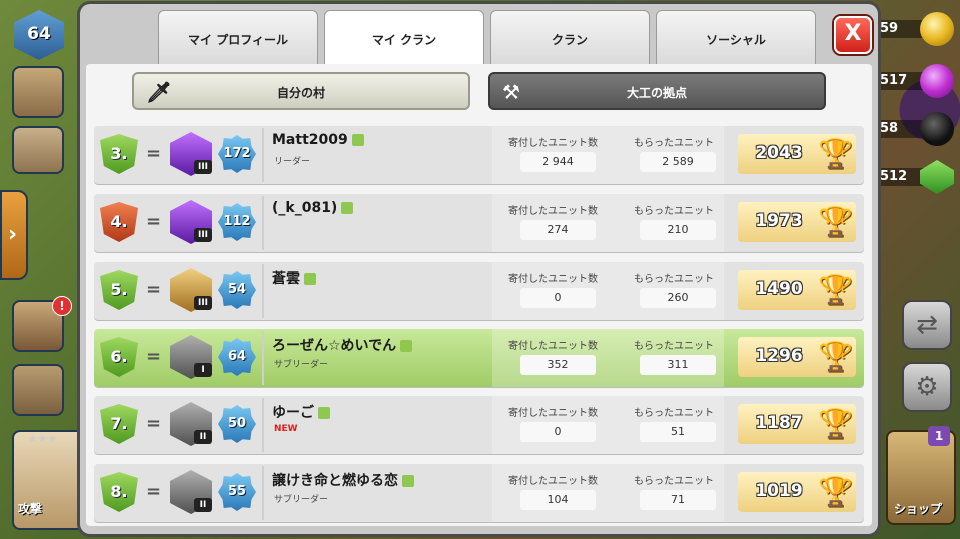 This screenshot has height=539, width=960. What do you see at coordinates (927, 325) in the screenshot?
I see `edit-layout-button: ⇄` at bounding box center [927, 325].